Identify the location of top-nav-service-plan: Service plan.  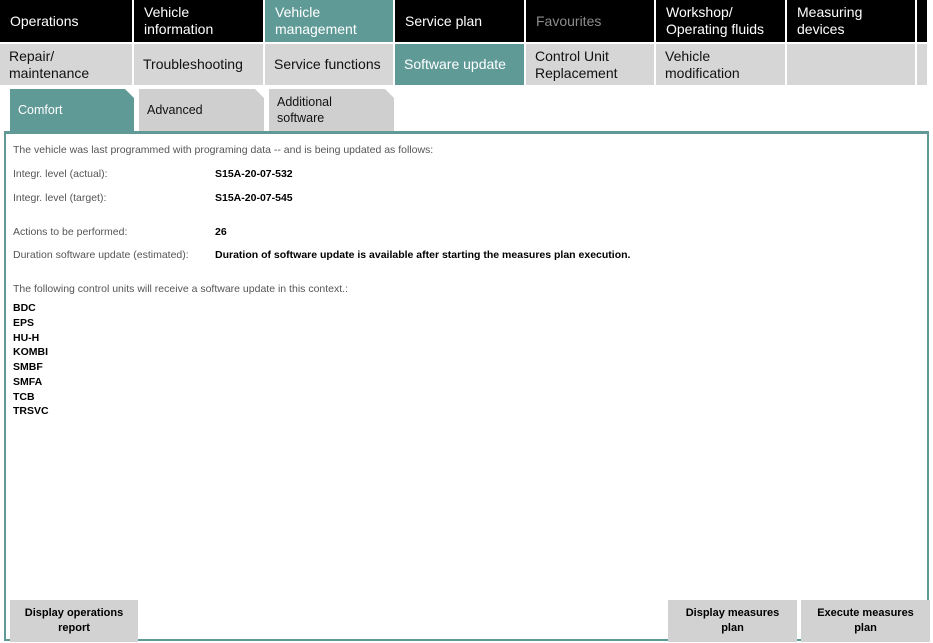
(459, 21).